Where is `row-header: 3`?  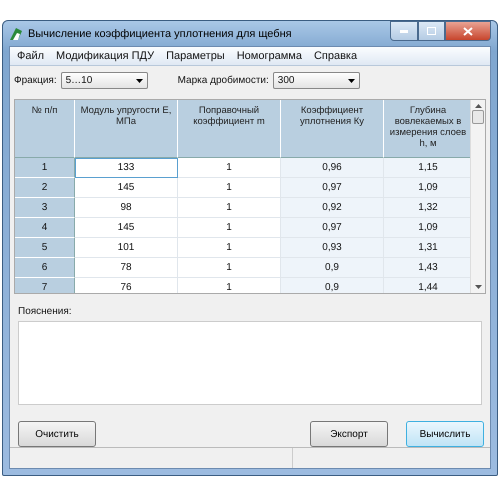 row-header: 3 is located at coordinates (45, 208).